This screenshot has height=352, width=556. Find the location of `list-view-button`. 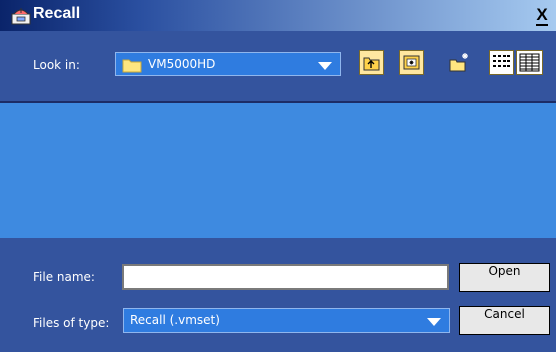

list-view-button is located at coordinates (501, 62).